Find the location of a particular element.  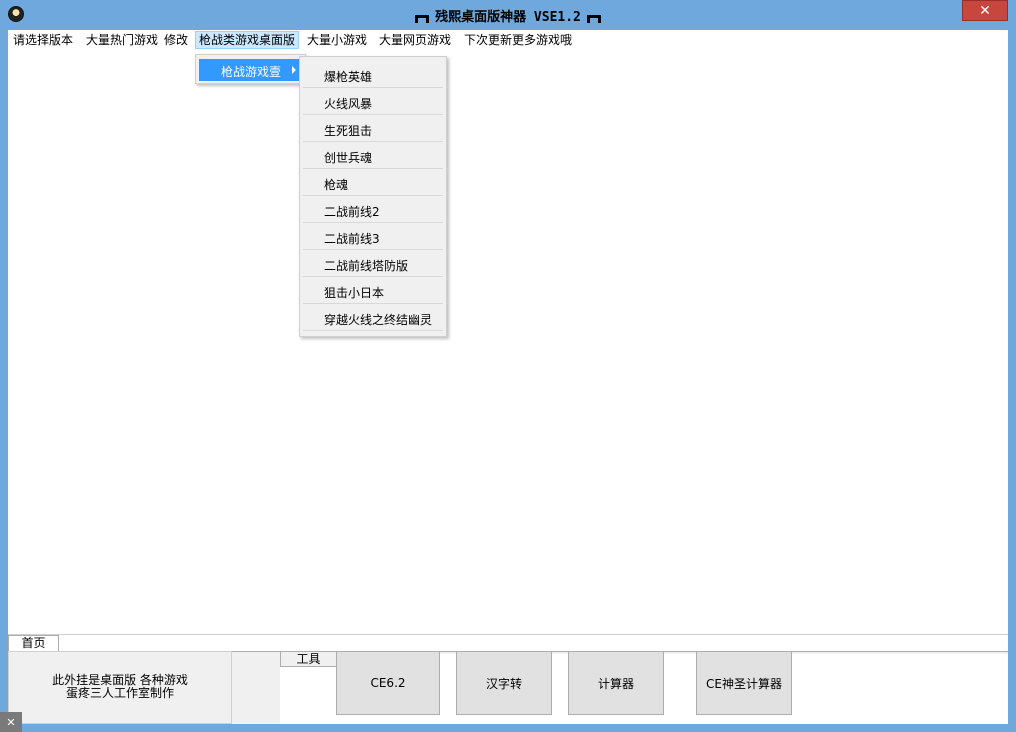

menu-item-game: 枪魂 is located at coordinates (373, 183).